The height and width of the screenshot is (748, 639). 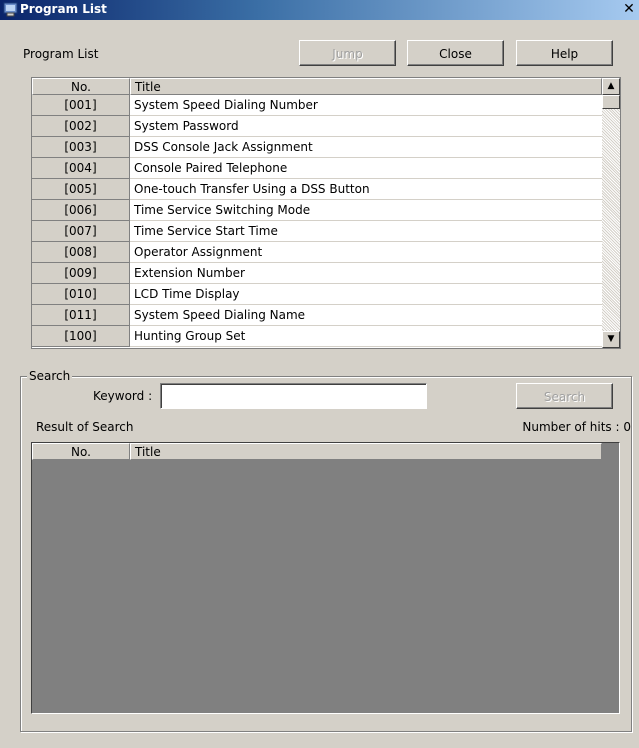 I want to click on table-row: [001] System Speed Dialing Number, so click(x=317, y=105).